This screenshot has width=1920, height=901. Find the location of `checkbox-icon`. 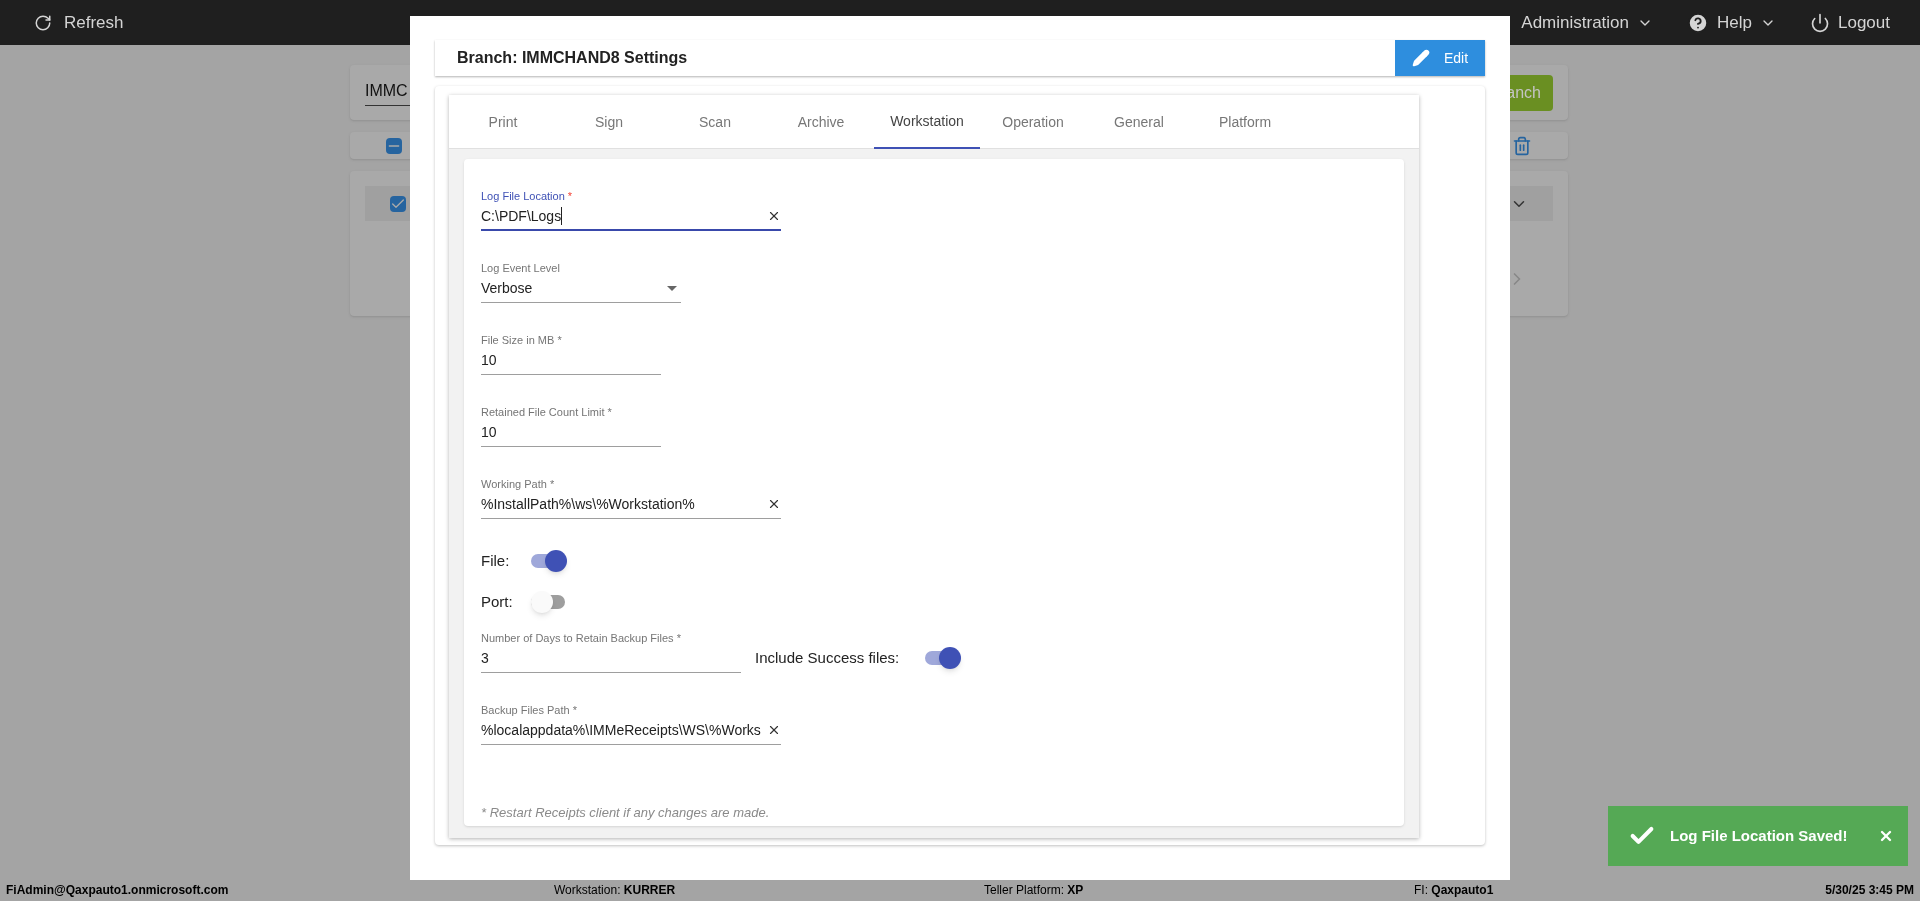

checkbox-icon is located at coordinates (398, 203).